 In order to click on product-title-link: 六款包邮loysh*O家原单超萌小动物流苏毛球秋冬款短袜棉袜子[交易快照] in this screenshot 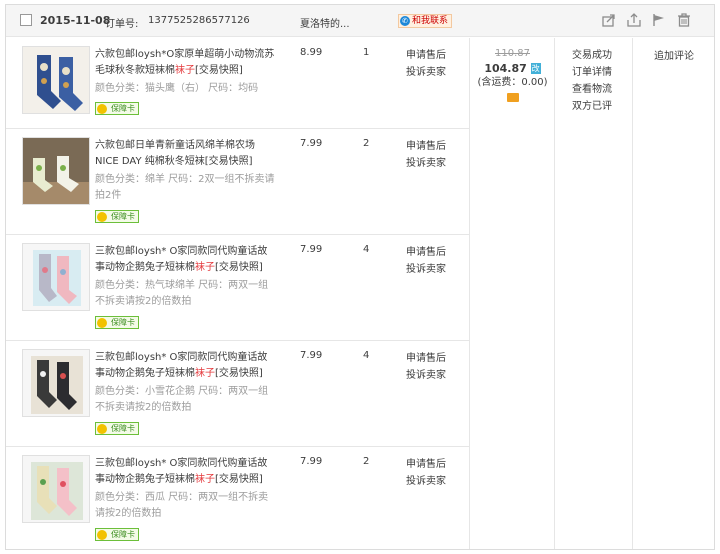, I will do `click(186, 63)`.